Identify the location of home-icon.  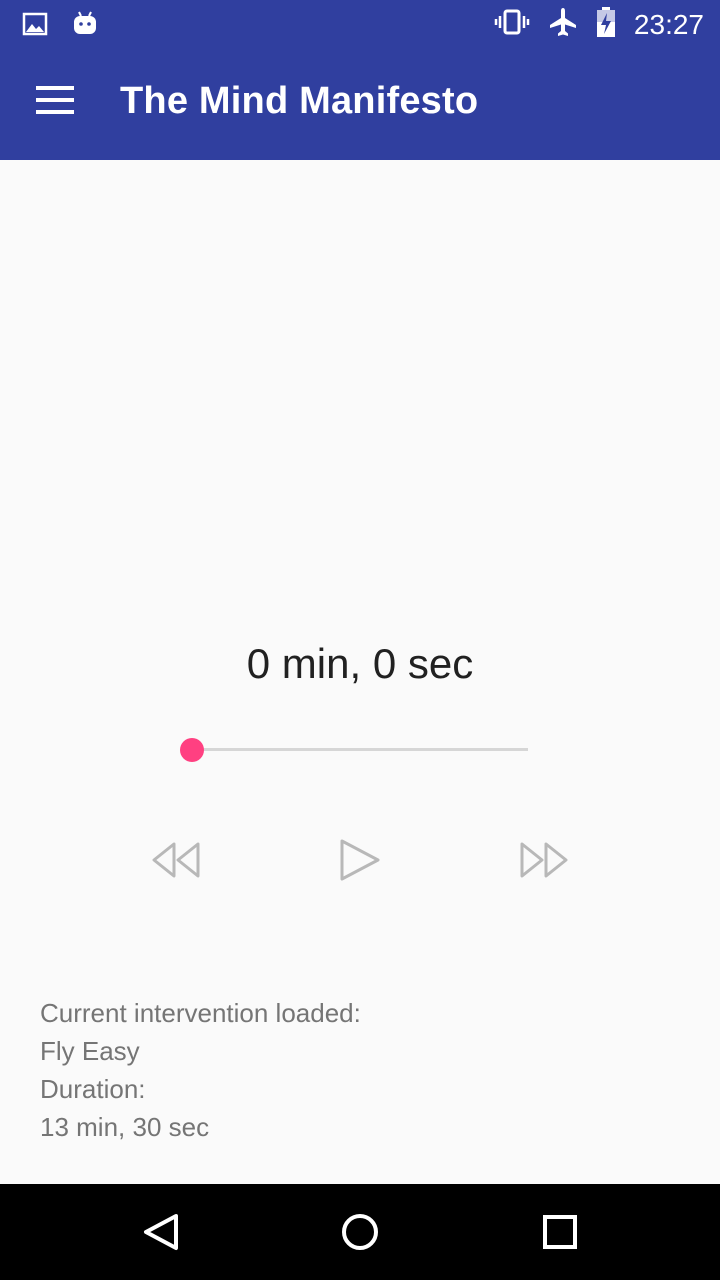
(360, 1232).